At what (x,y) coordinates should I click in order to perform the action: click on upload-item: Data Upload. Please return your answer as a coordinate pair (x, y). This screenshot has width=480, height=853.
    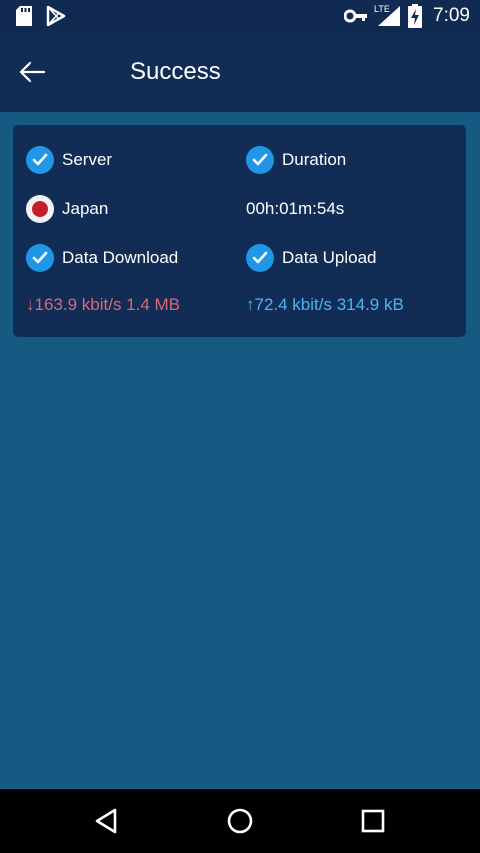
    Looking at the image, I should click on (311, 258).